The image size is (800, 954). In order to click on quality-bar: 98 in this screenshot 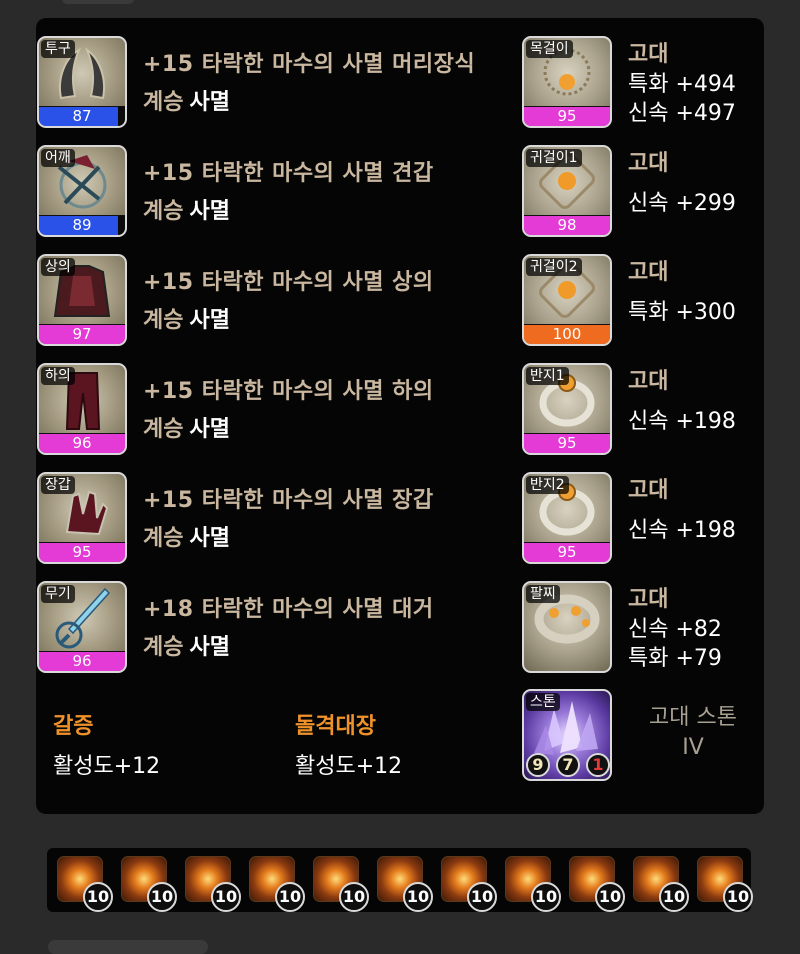, I will do `click(567, 225)`.